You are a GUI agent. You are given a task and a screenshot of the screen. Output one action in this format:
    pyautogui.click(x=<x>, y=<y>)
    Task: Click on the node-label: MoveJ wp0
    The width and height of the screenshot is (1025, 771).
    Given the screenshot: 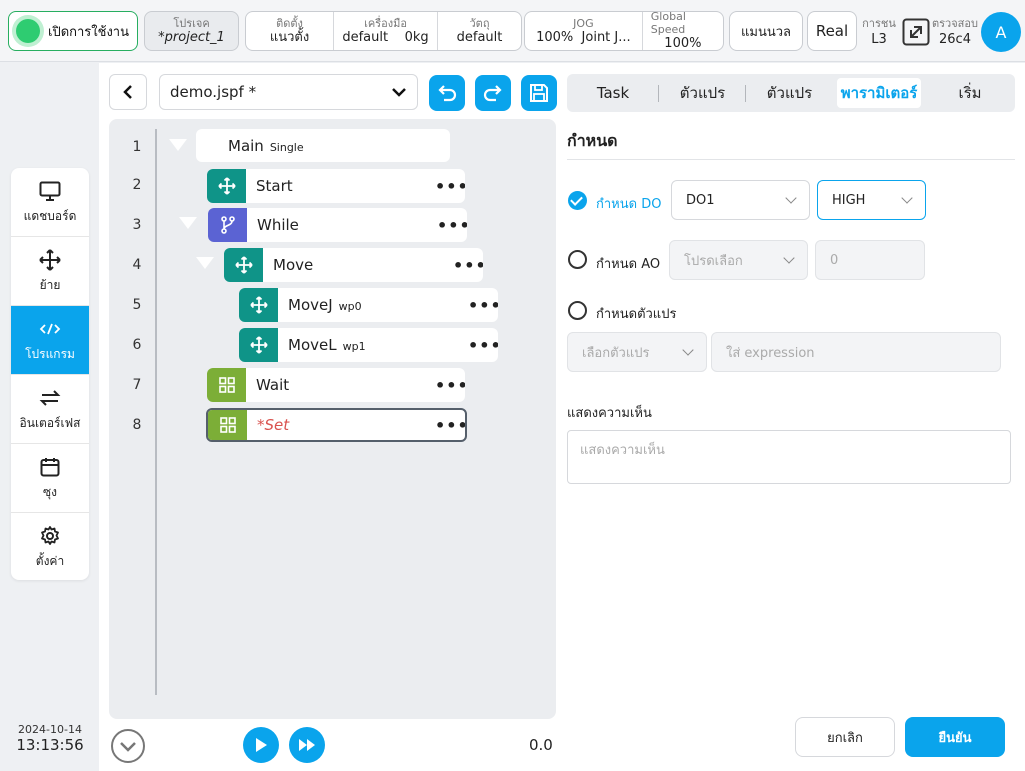 What is the action you would take?
    pyautogui.click(x=378, y=305)
    